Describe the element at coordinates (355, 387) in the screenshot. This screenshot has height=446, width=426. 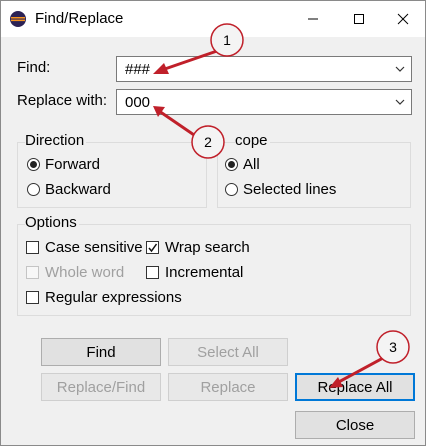
I see `replace-all-button: Replace All` at that location.